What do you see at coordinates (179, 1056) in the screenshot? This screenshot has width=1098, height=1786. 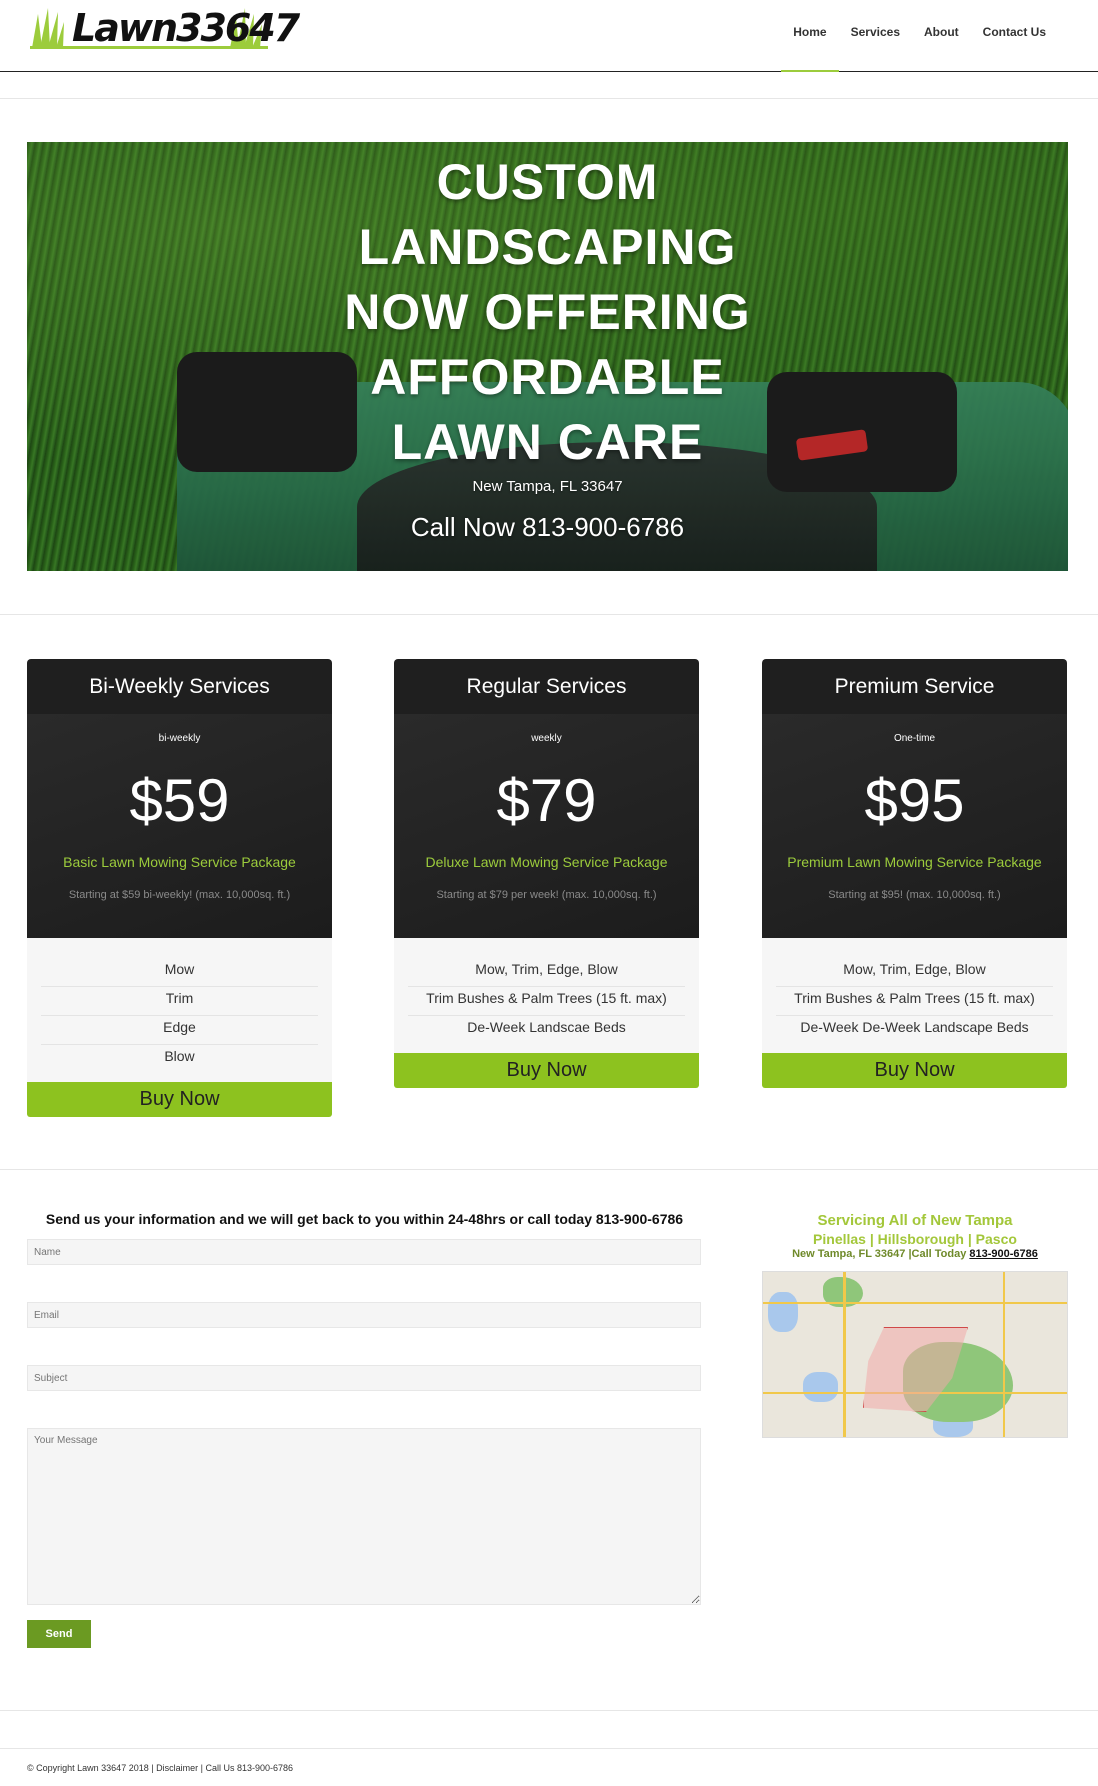 I see `plan-feature: Blow` at bounding box center [179, 1056].